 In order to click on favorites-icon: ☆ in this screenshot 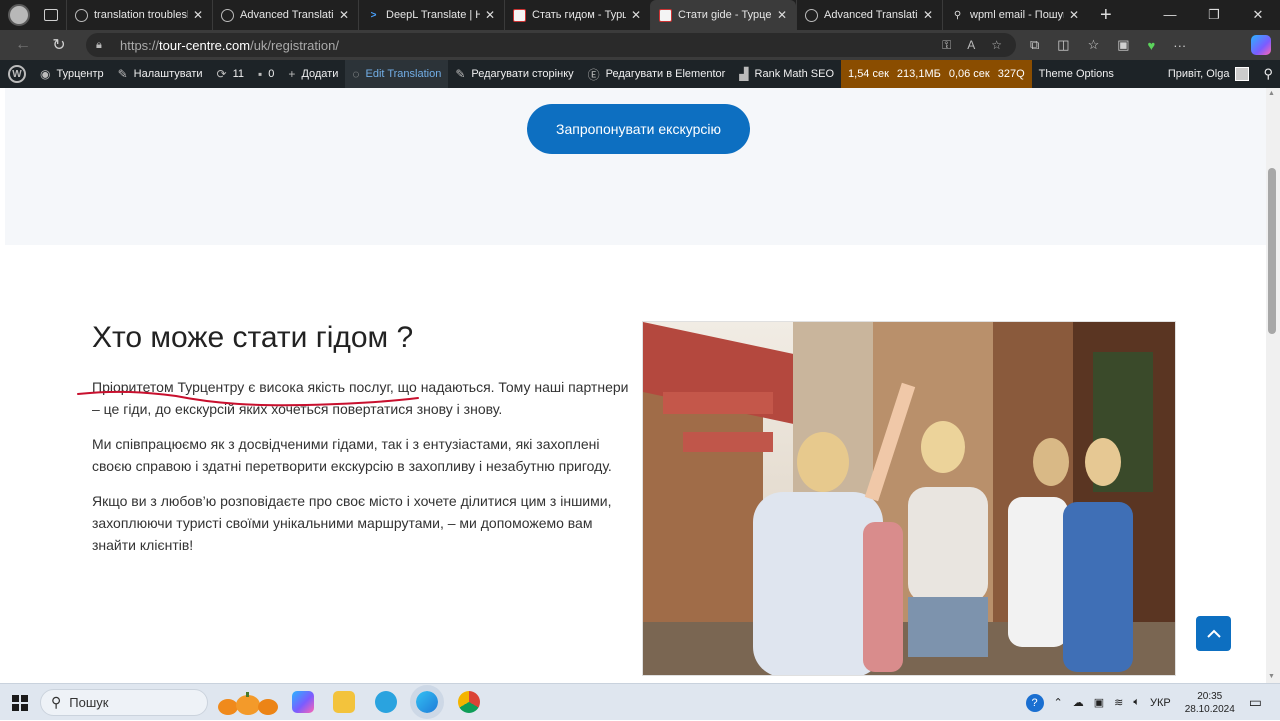, I will do `click(1094, 45)`.